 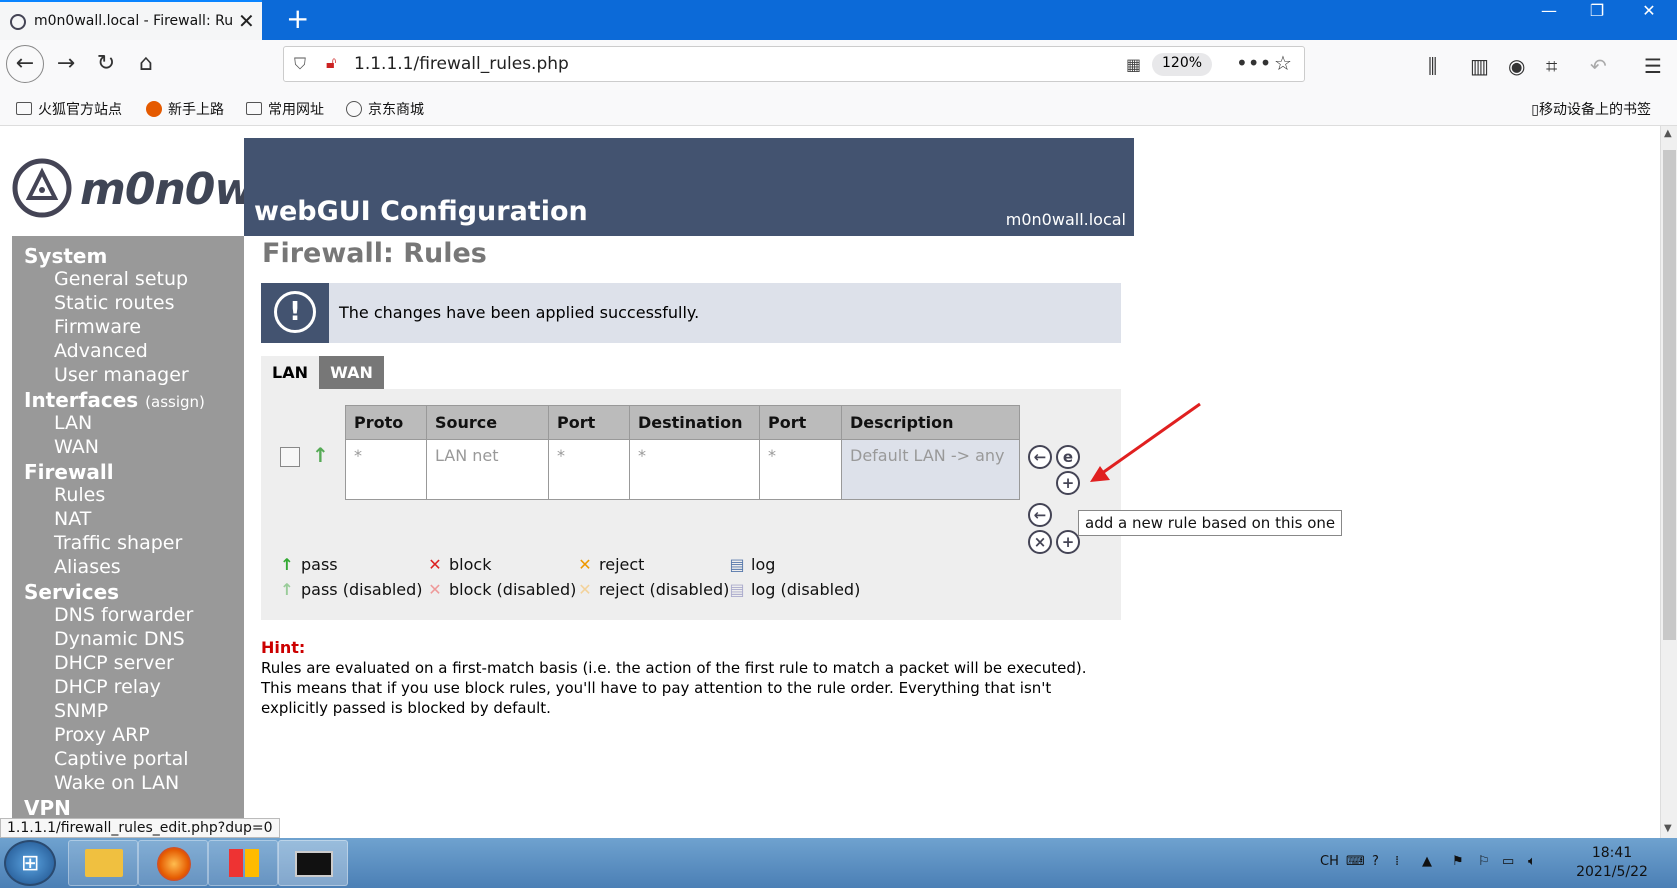 What do you see at coordinates (79, 495) in the screenshot?
I see `nav-rules: Rules` at bounding box center [79, 495].